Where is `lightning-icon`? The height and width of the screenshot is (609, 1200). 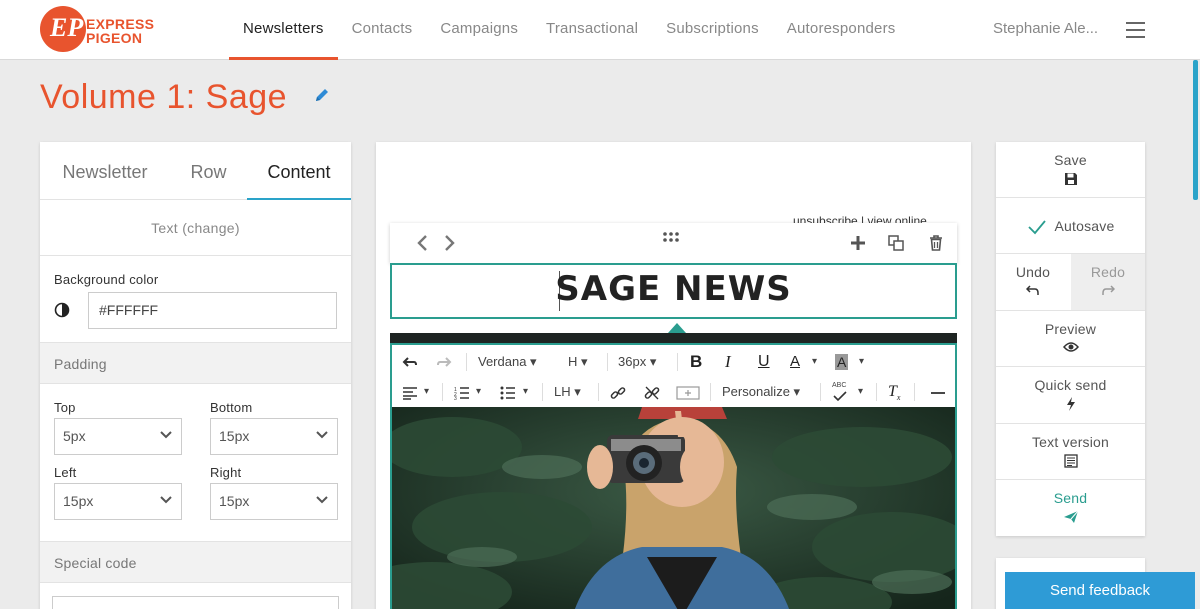
lightning-icon is located at coordinates (1070, 404).